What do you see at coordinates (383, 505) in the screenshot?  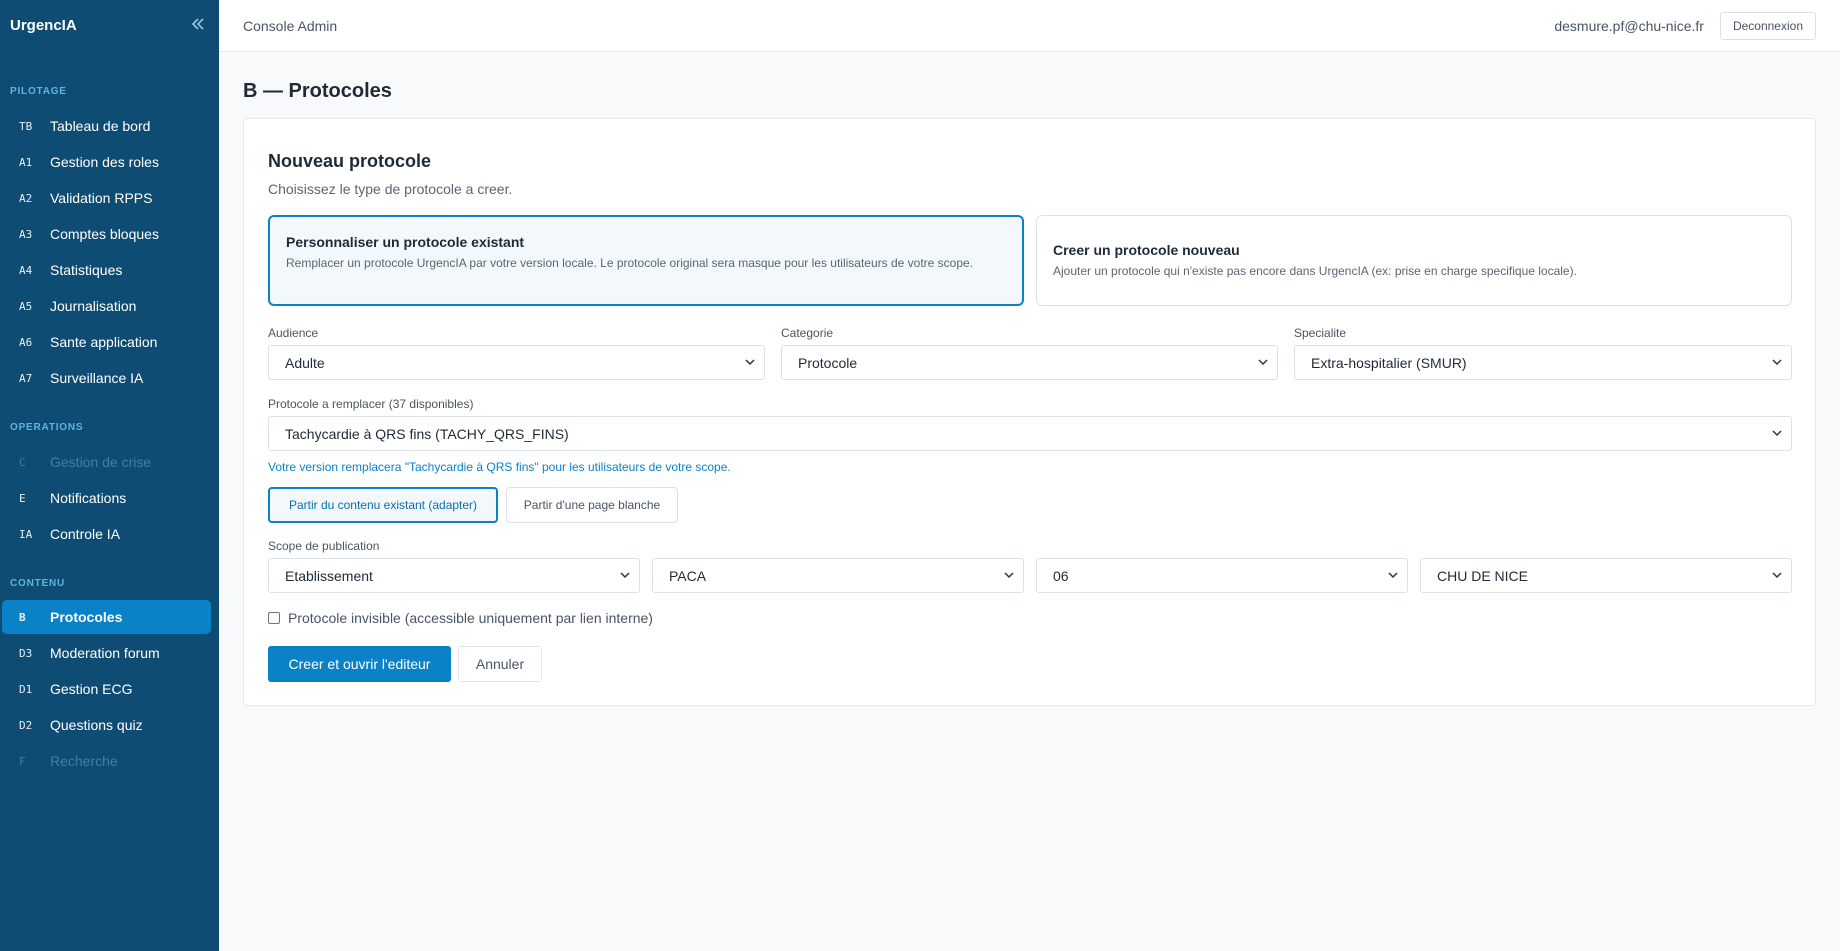 I see `mode-adapt-button: Partir du contenu existant (adapter)` at bounding box center [383, 505].